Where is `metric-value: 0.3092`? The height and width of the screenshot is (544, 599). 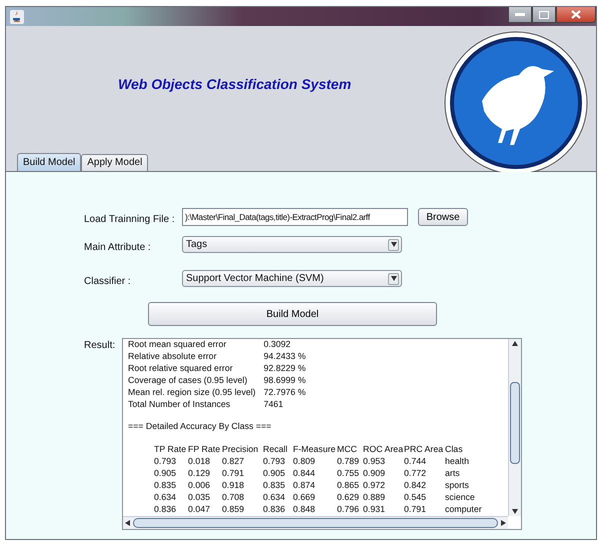
metric-value: 0.3092 is located at coordinates (278, 345).